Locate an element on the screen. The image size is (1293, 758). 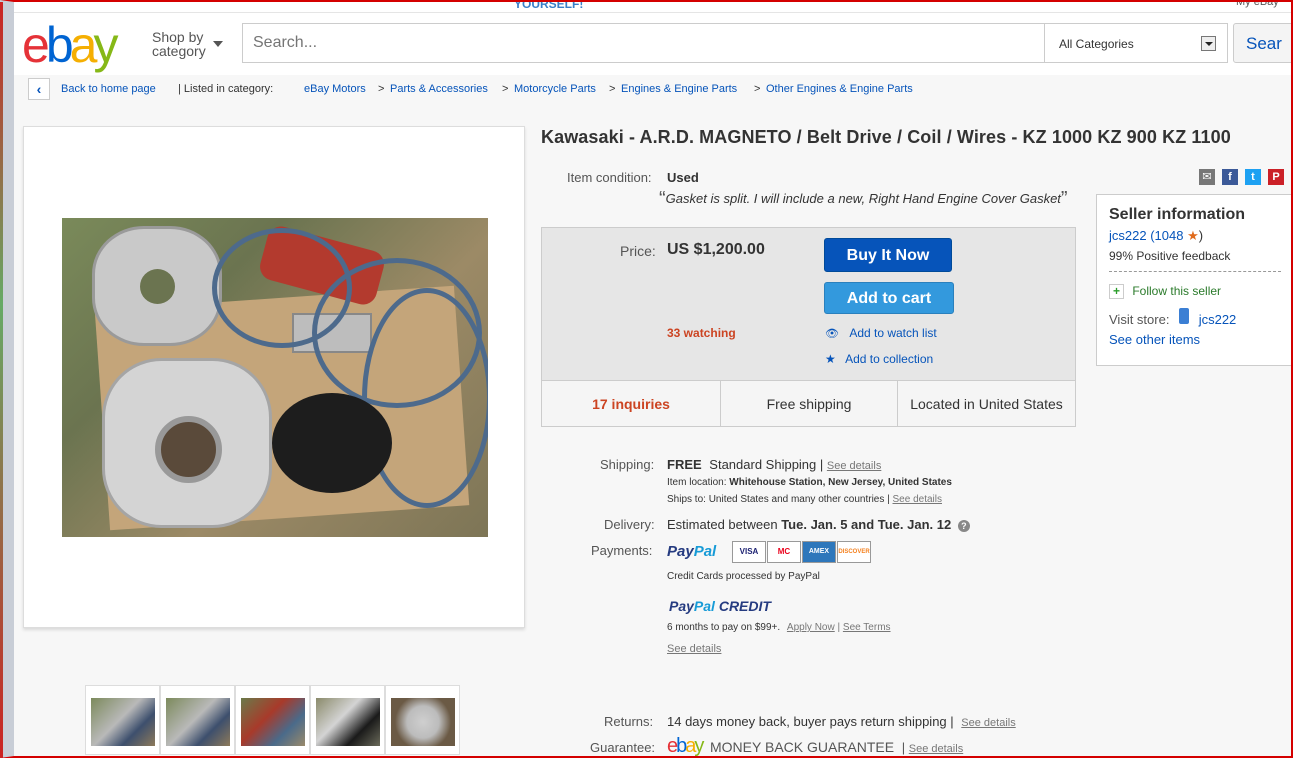
ships-to-label: Ships to: is located at coordinates (686, 499).